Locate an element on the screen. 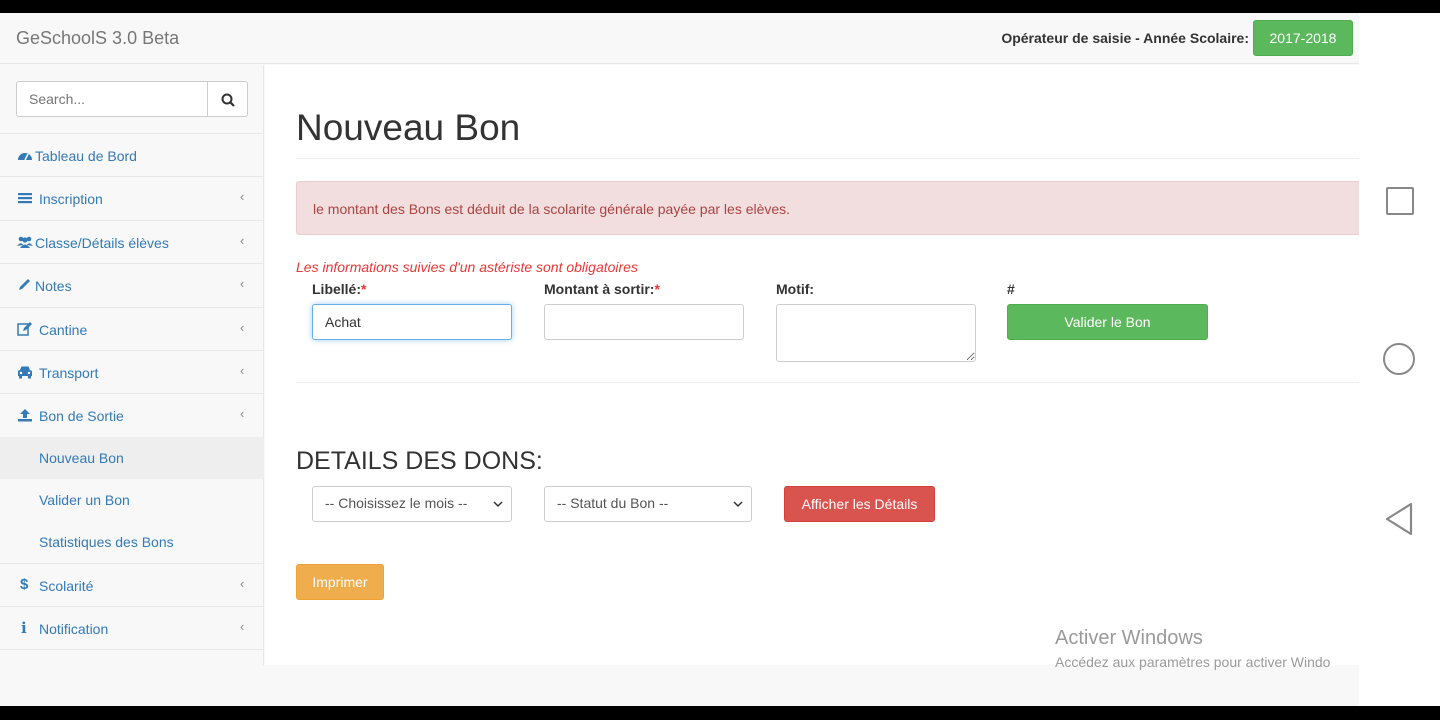 The image size is (1440, 720). pencil-icon is located at coordinates (24, 285).